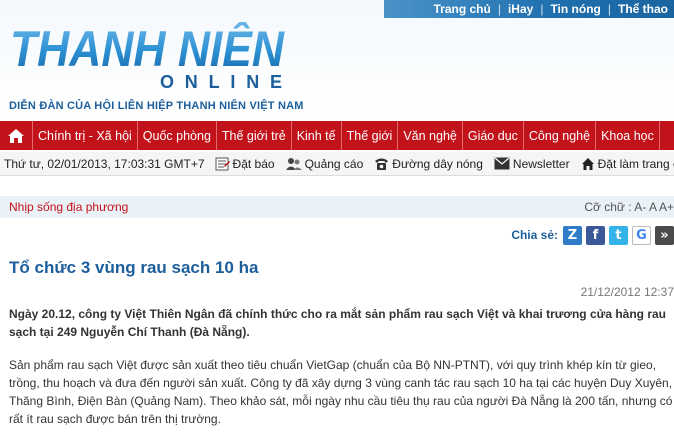 This screenshot has width=674, height=438. I want to click on share-label: Chia sẻ:, so click(534, 235).